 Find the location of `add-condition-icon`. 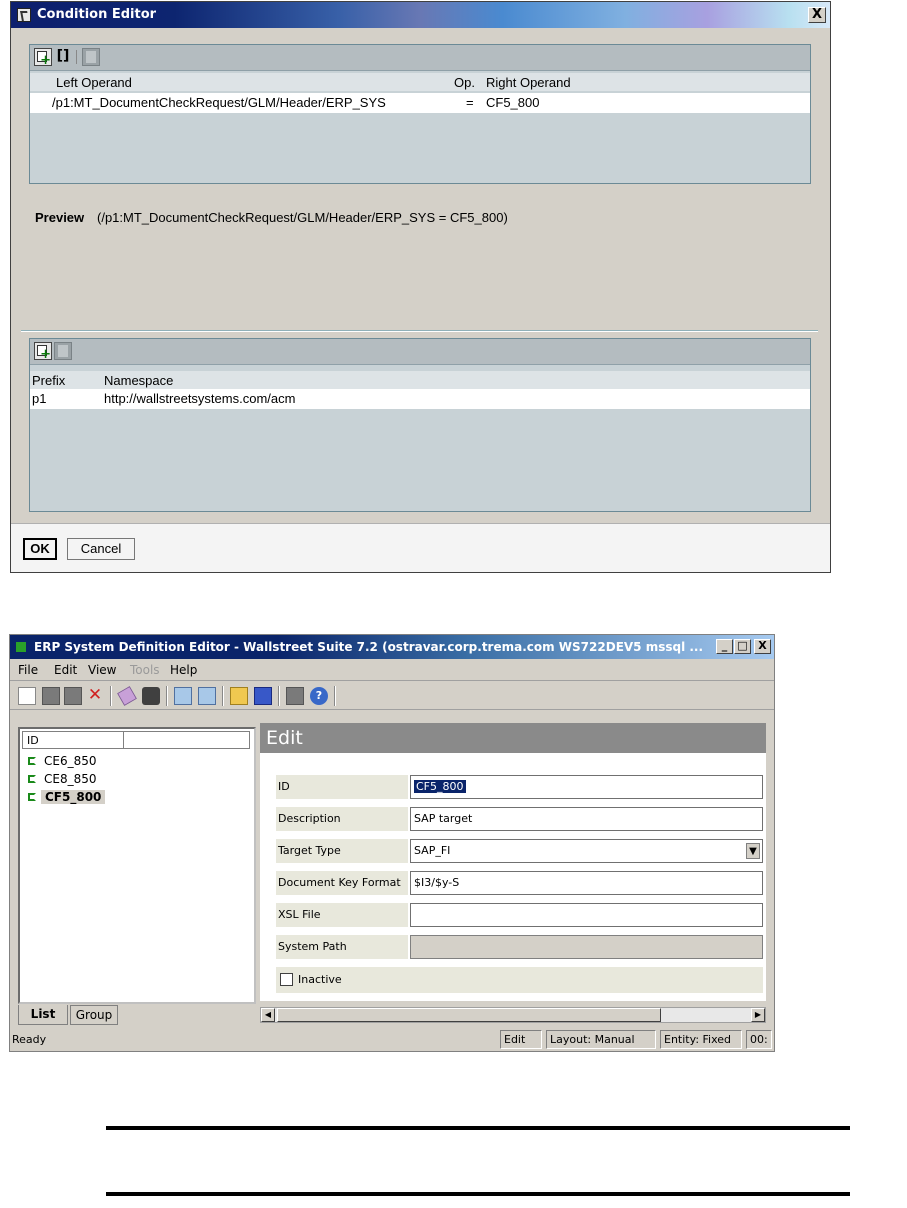

add-condition-icon is located at coordinates (43, 58).